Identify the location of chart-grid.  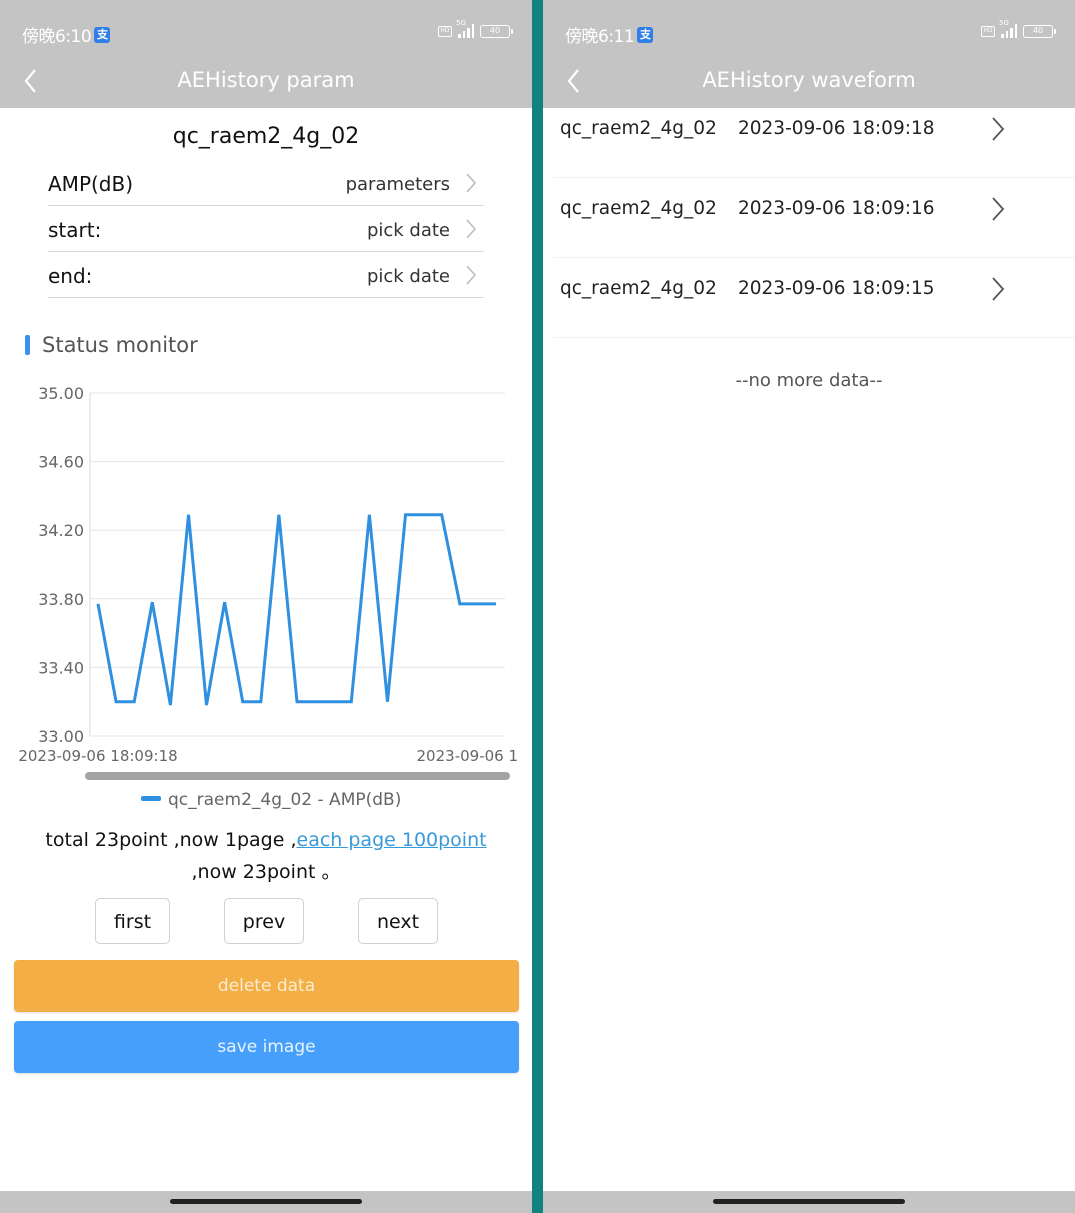
(297, 564).